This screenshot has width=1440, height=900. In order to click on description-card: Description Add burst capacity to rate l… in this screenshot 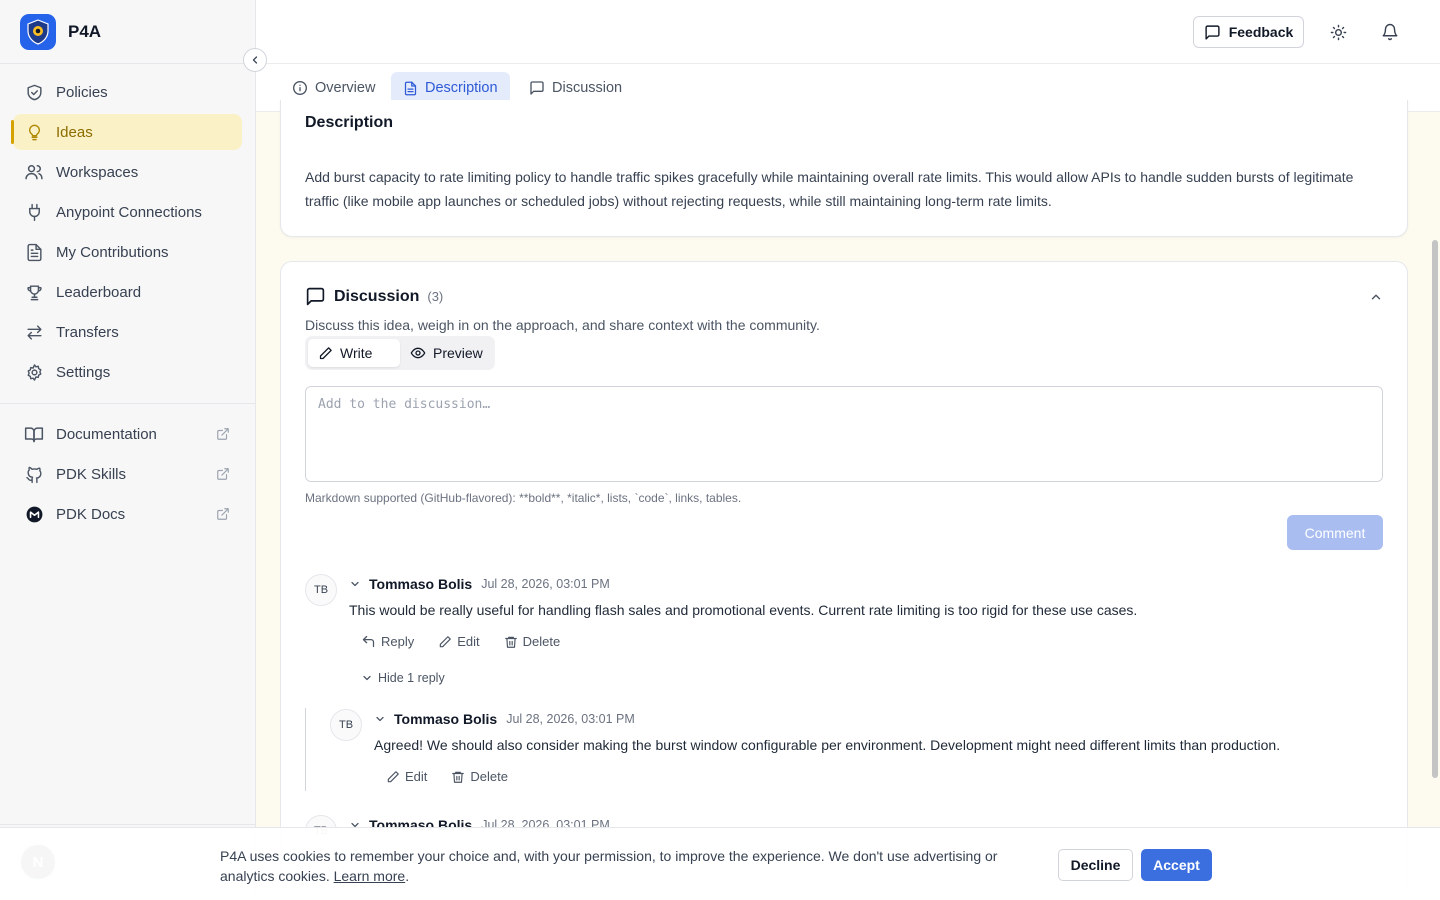, I will do `click(844, 168)`.